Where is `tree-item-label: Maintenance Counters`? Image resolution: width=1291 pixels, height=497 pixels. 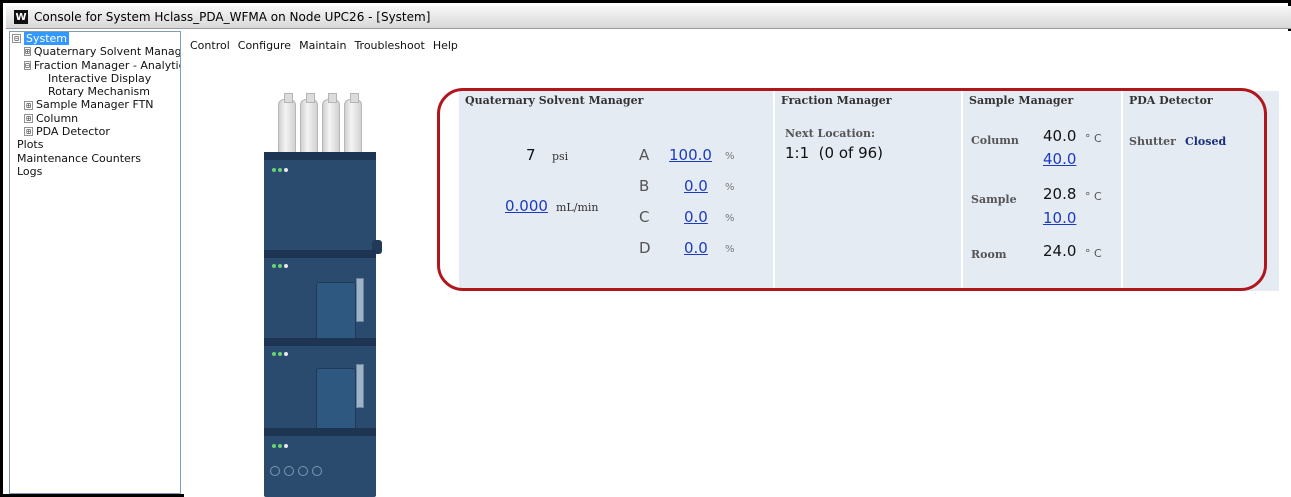
tree-item-label: Maintenance Counters is located at coordinates (79, 158).